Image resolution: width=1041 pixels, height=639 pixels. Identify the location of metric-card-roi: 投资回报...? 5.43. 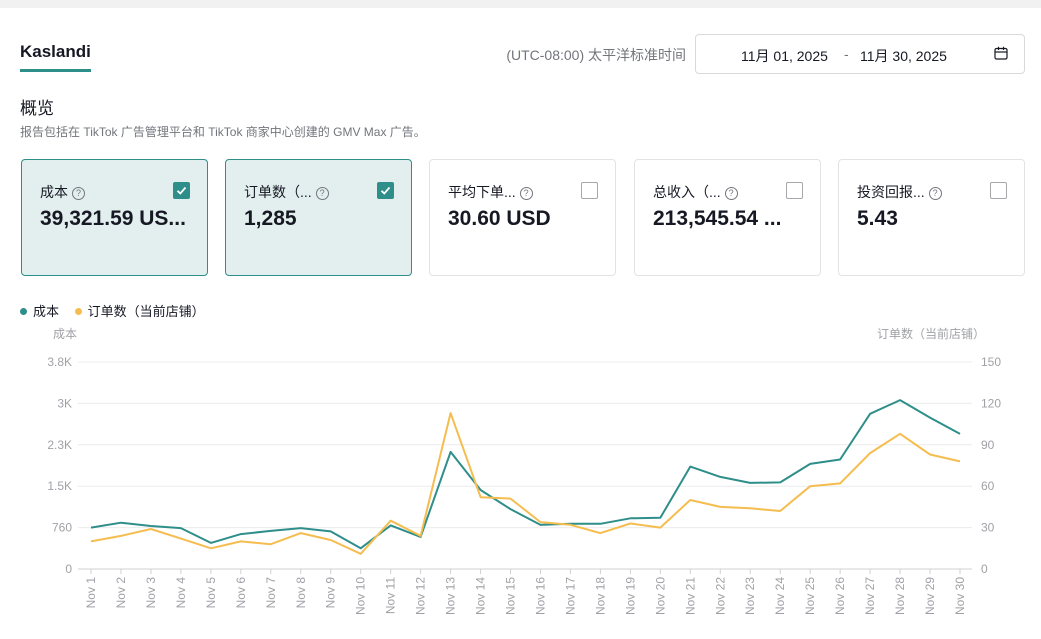
(931, 217).